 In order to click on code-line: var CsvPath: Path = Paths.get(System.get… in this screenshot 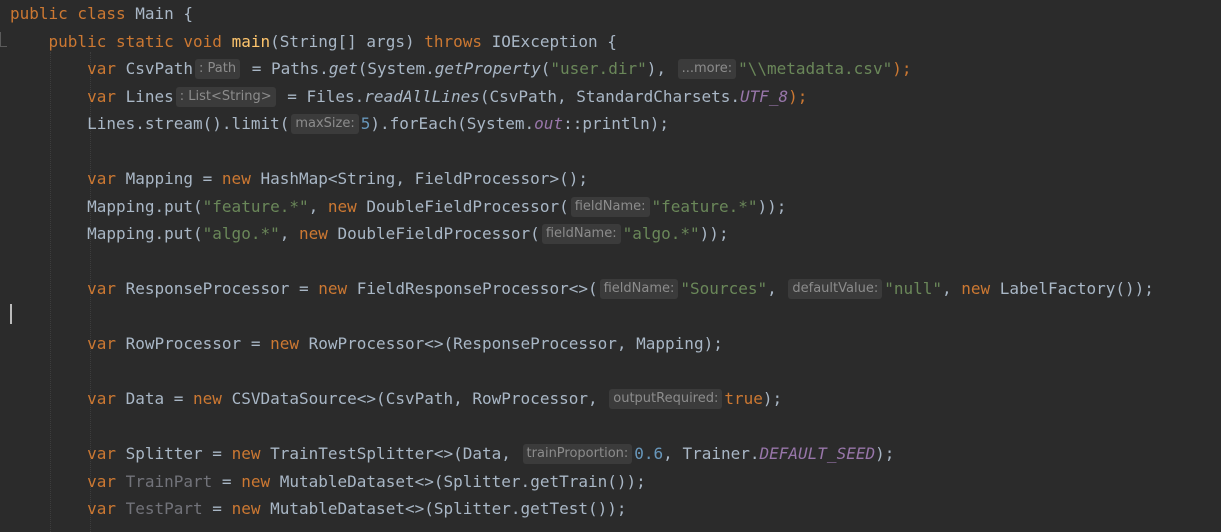, I will do `click(460, 68)`.